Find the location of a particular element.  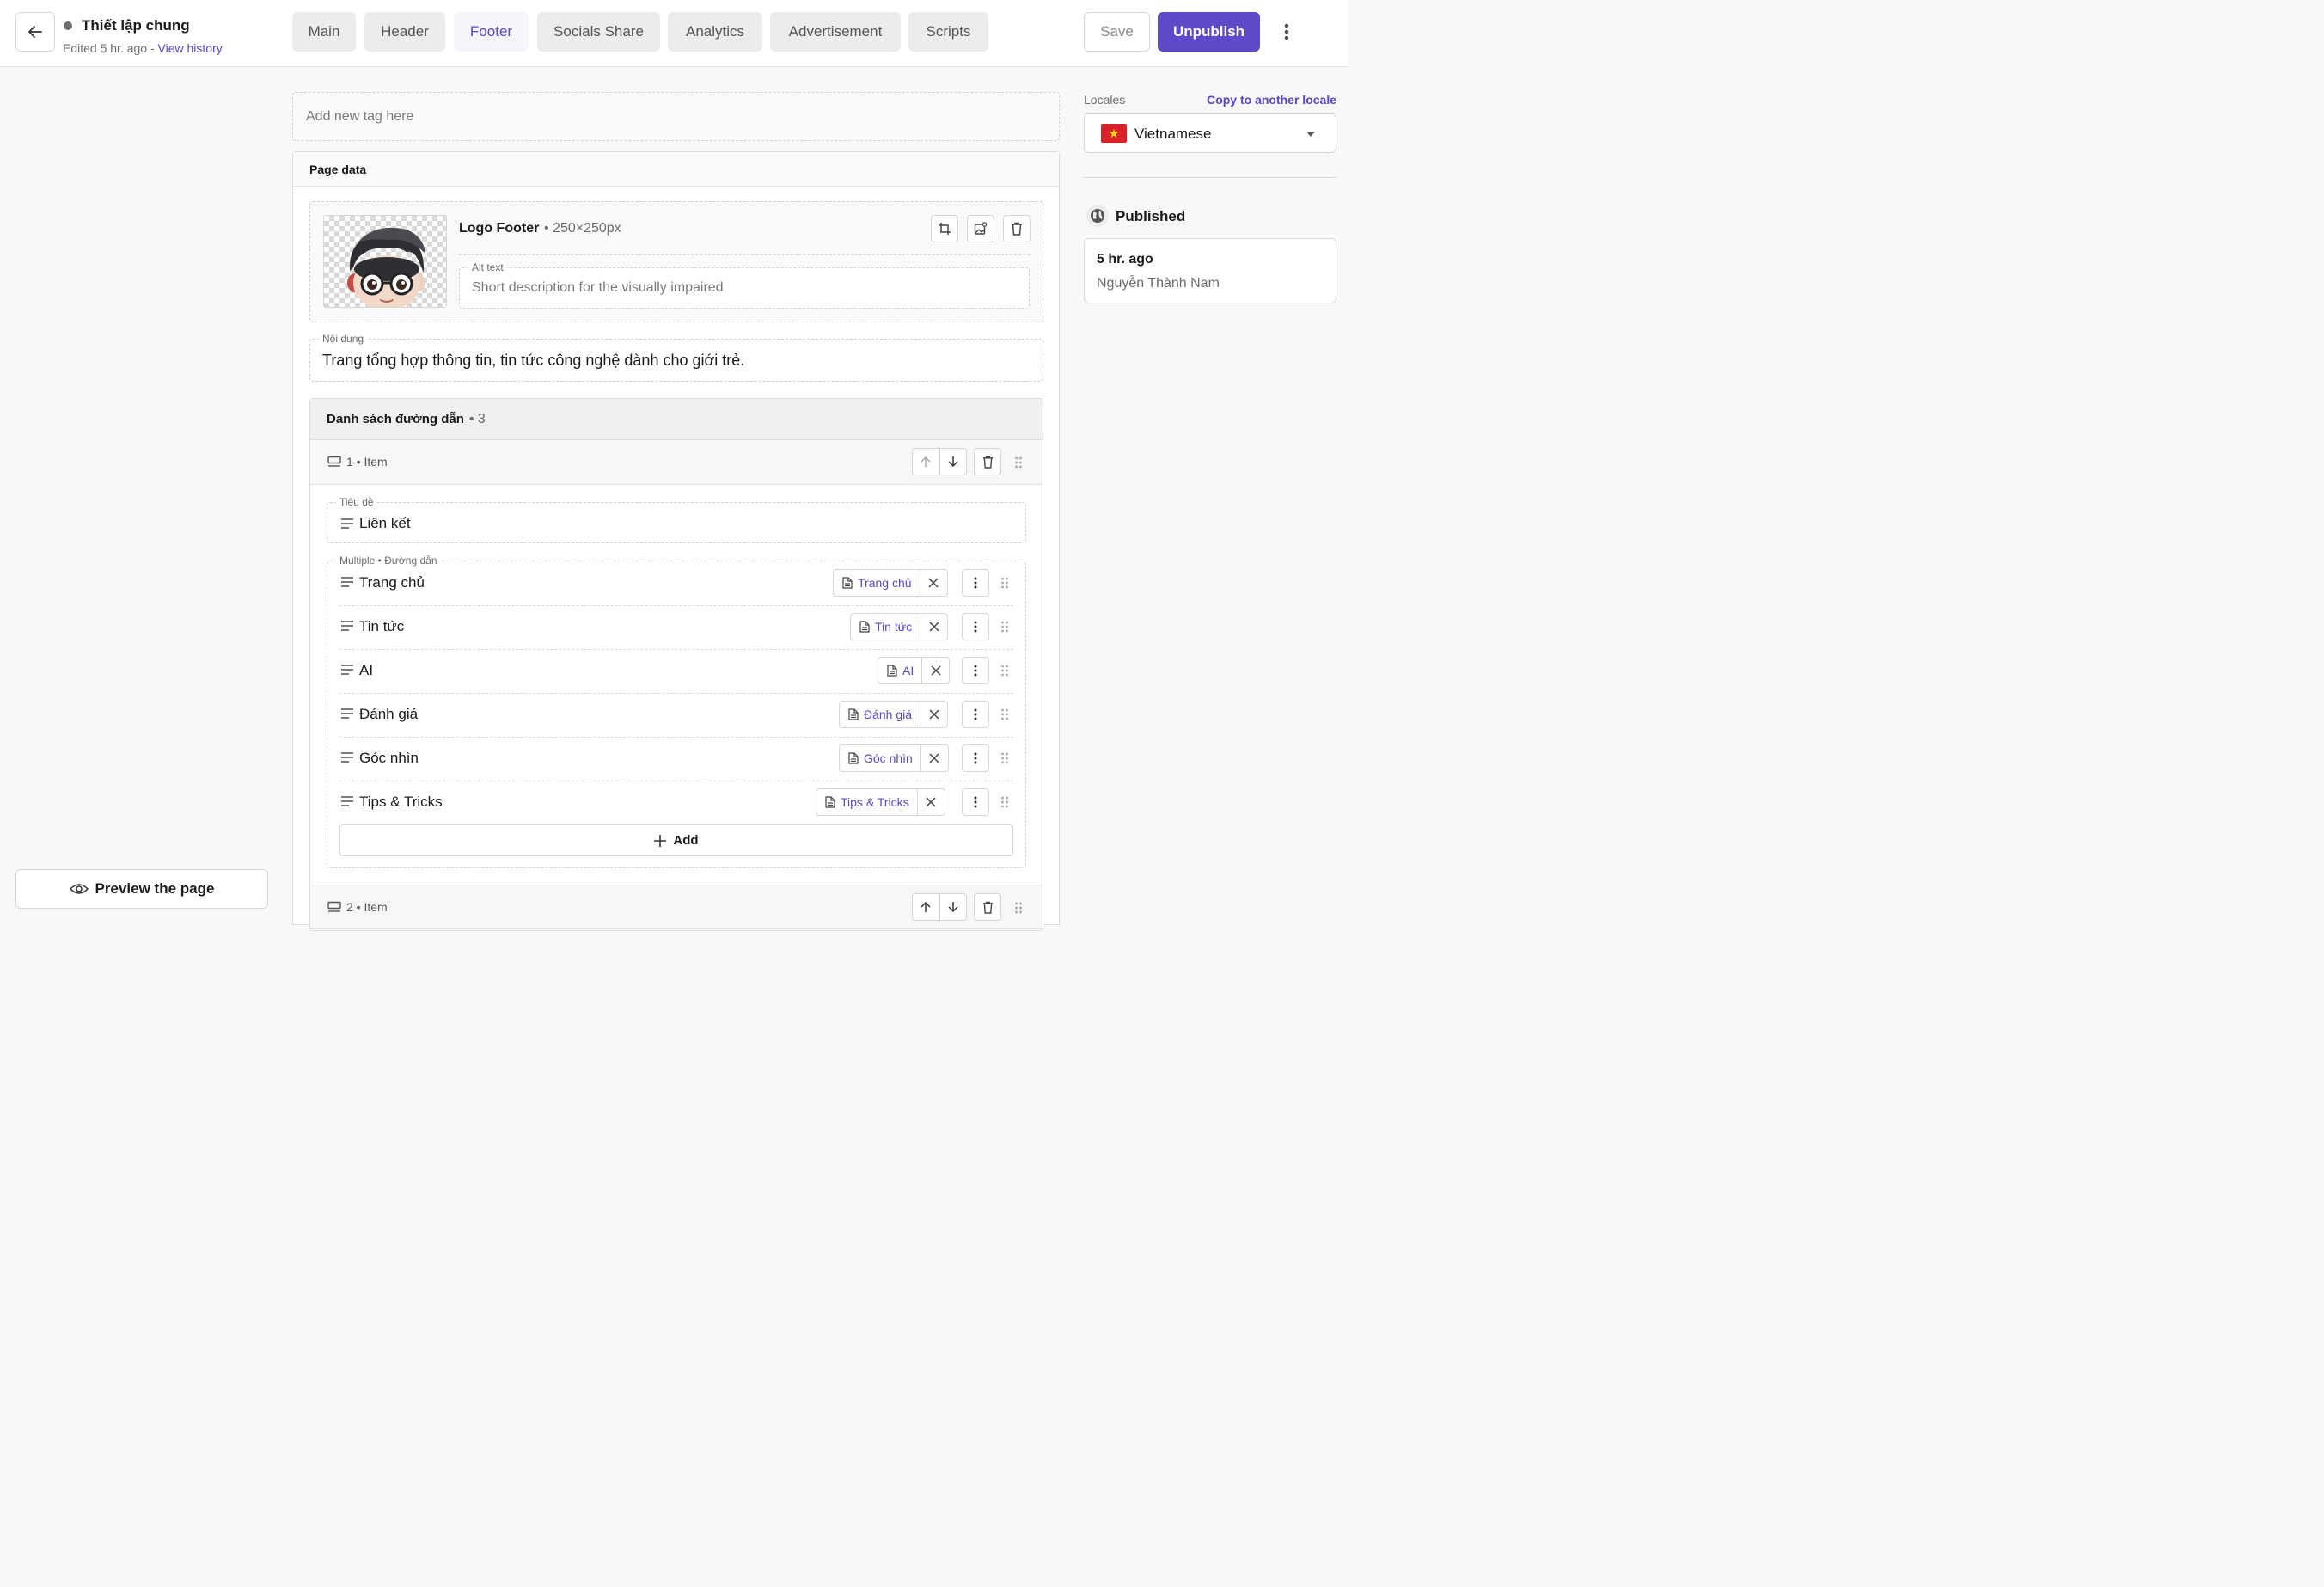

link-chip: AI is located at coordinates (914, 670).